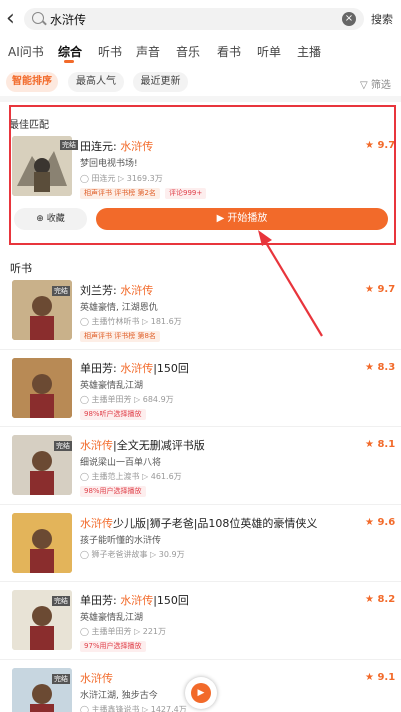 The height and width of the screenshot is (712, 401). What do you see at coordinates (382, 19) in the screenshot?
I see `search-button: 搜索` at bounding box center [382, 19].